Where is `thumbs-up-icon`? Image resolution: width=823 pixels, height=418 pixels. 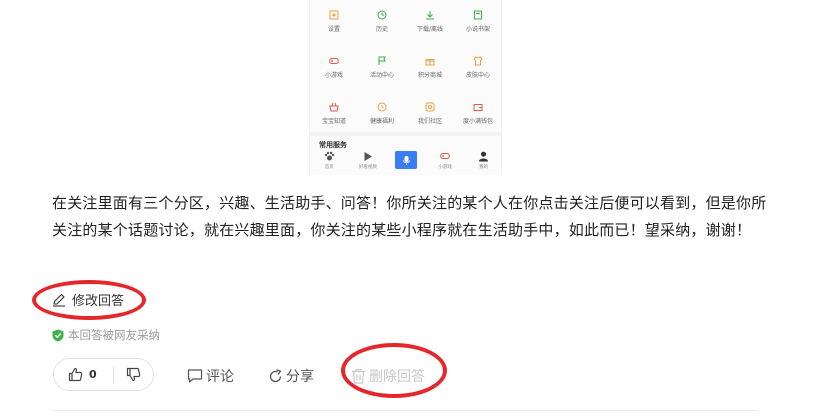 thumbs-up-icon is located at coordinates (75, 374).